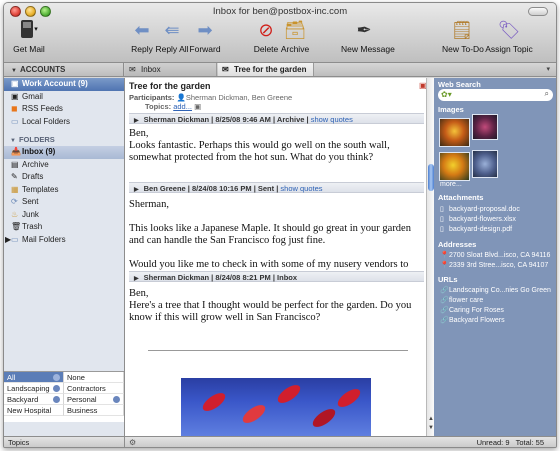 The width and height of the screenshot is (560, 451). Describe the element at coordinates (29, 30) in the screenshot. I see `get-mail-icon: ▾` at that location.